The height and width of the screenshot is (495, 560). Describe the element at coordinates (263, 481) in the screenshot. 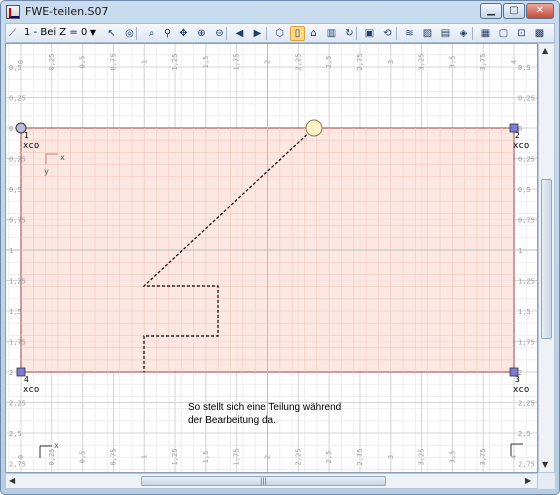

I see `horizontal-scroll-thumb: |||` at that location.